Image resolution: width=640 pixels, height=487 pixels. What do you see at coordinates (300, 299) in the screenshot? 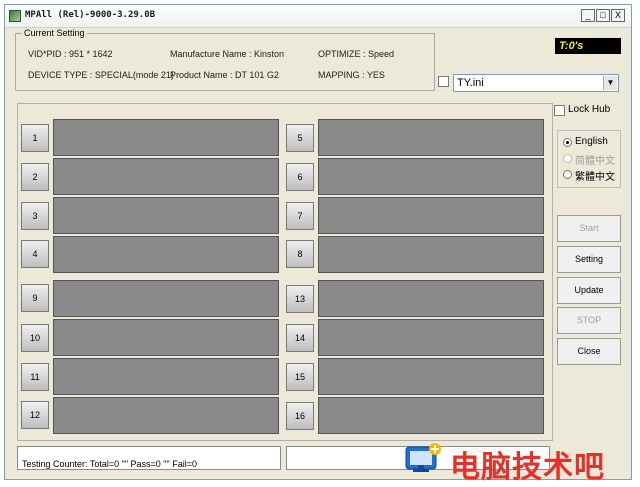
I see `port-button-13: 13` at bounding box center [300, 299].